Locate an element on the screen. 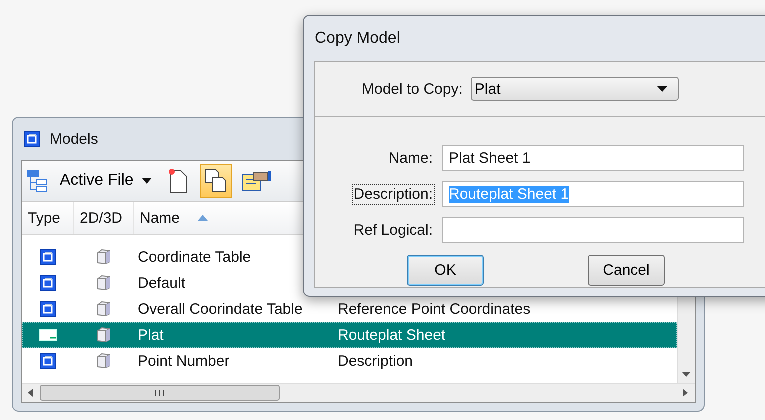 The image size is (765, 420). model-description: Routeplat Sheet is located at coordinates (392, 335).